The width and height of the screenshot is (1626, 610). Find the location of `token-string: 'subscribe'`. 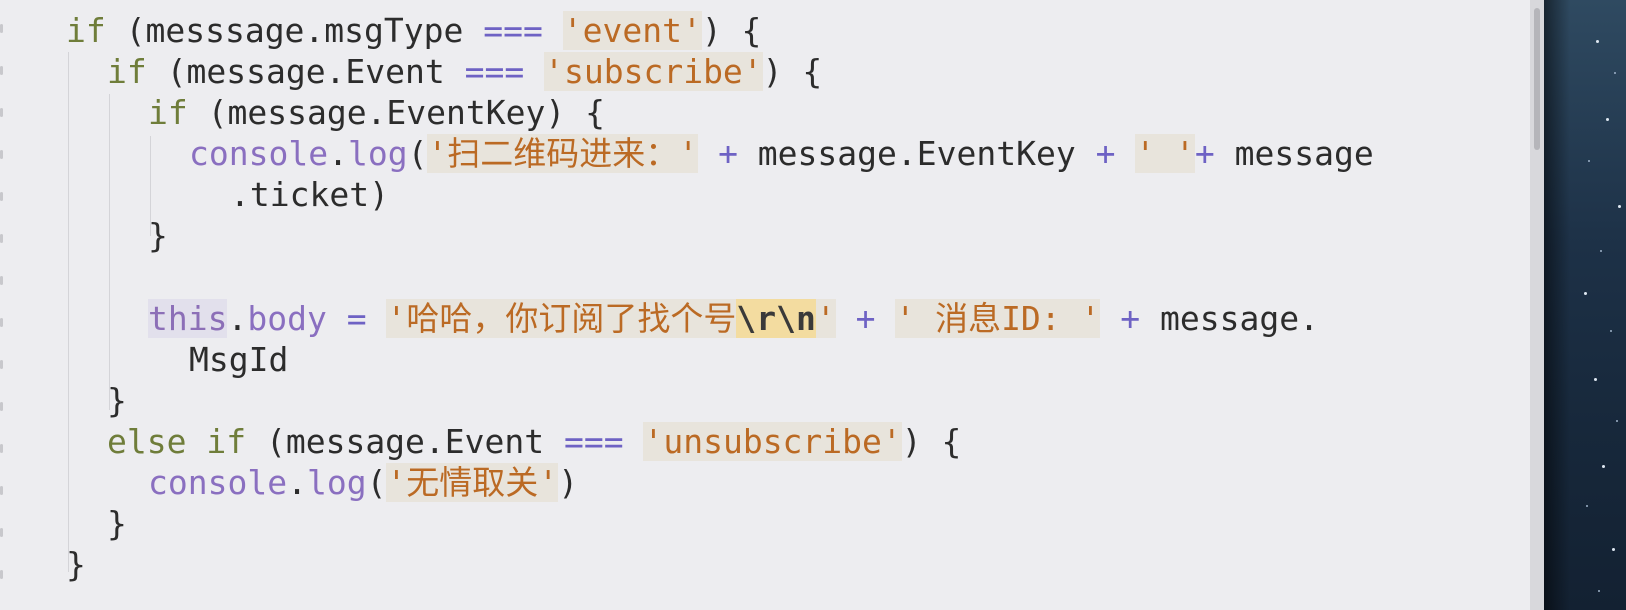

token-string: 'subscribe' is located at coordinates (653, 71).